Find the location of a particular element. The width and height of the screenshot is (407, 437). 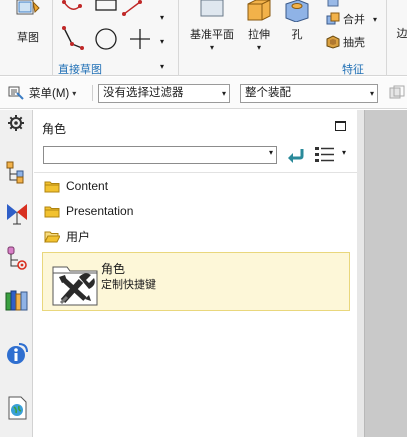

role-filter-select: ▾ is located at coordinates (160, 155).